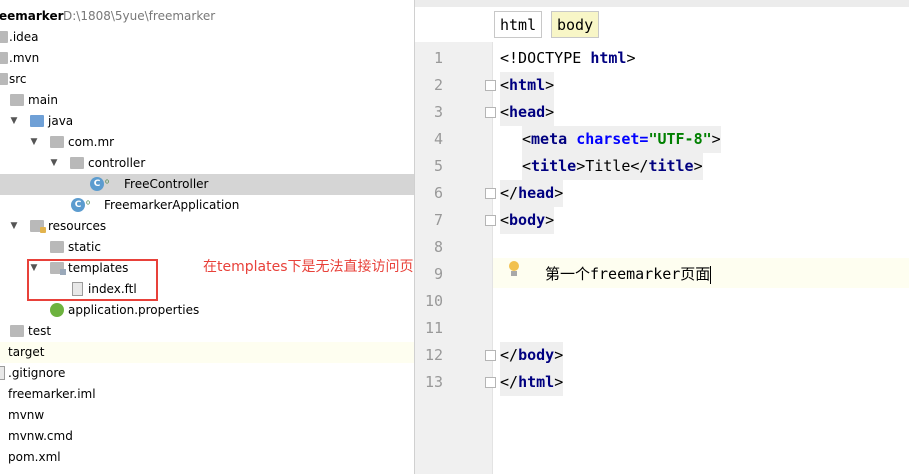 The width and height of the screenshot is (909, 474). I want to click on tree-item-label: .idea, so click(24, 37).